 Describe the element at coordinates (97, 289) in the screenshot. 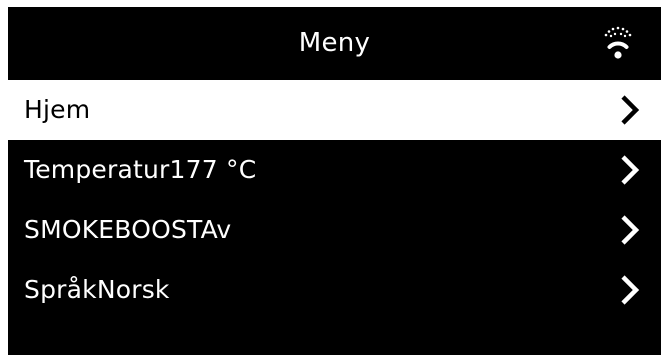

I see `menu-item-label: SpråkNorsk` at that location.